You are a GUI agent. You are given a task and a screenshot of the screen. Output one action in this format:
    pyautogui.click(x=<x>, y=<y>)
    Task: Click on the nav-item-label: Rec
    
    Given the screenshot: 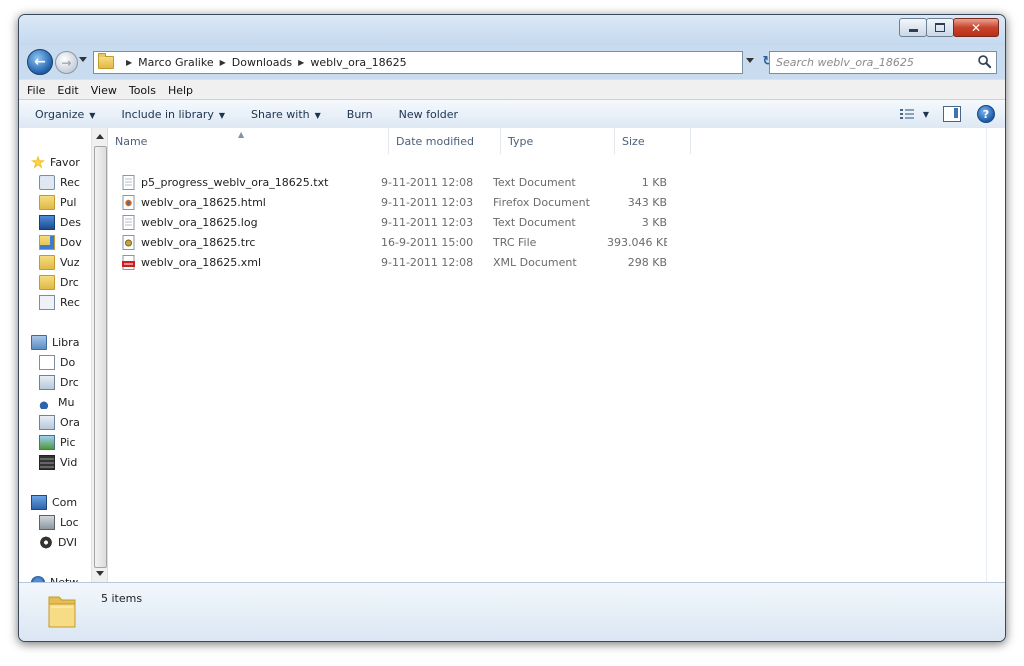 What is the action you would take?
    pyautogui.click(x=70, y=182)
    